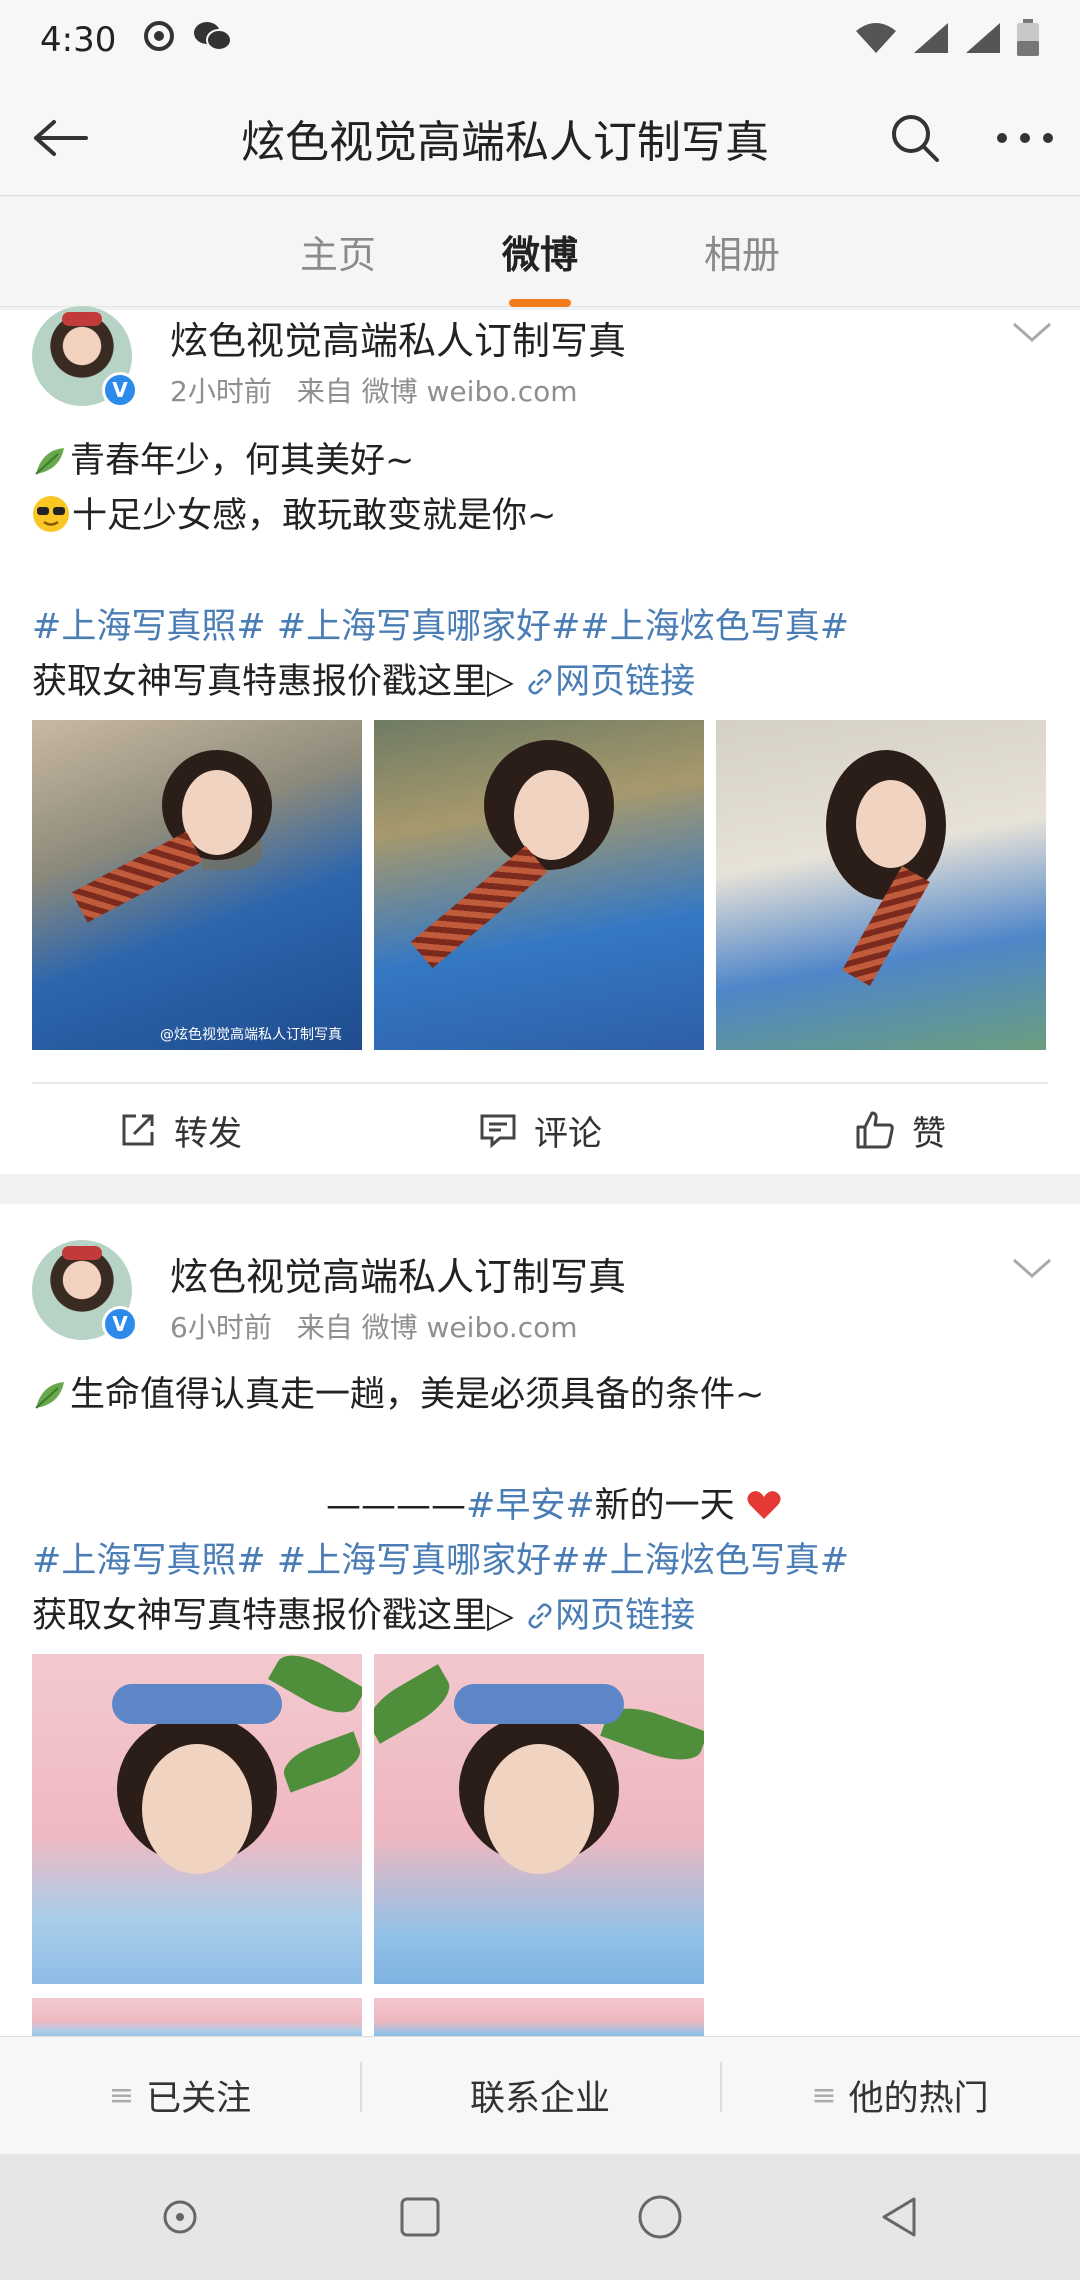  I want to click on comment-icon, so click(498, 1131).